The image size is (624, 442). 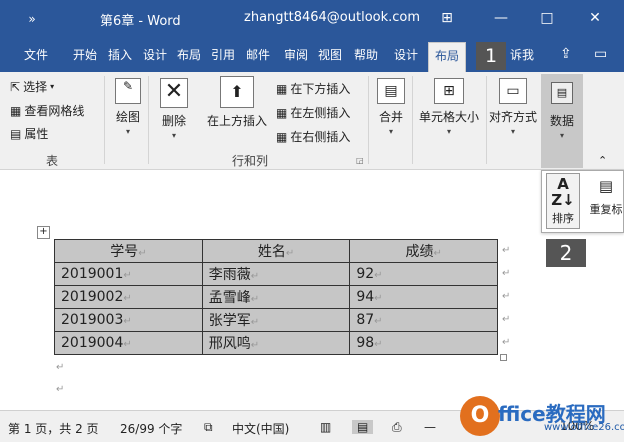 I want to click on table-row: 2019004↵ 邢风鸣↵ 98↵, so click(x=276, y=343).